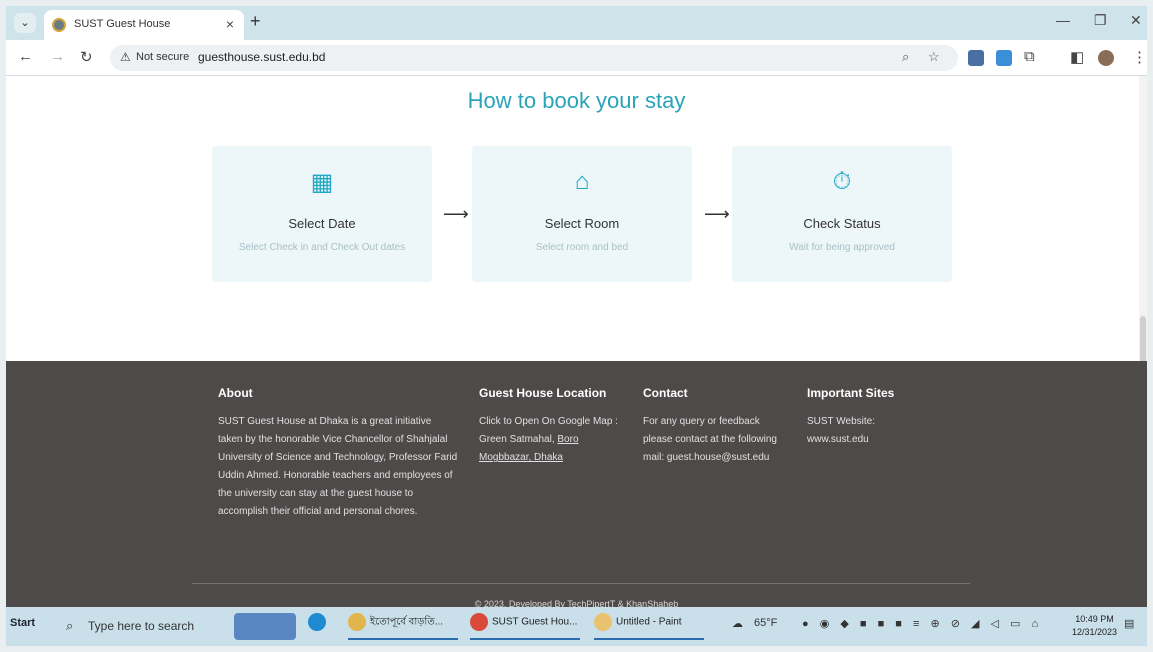 The width and height of the screenshot is (1153, 652). I want to click on close-tab-icon: ×, so click(230, 24).